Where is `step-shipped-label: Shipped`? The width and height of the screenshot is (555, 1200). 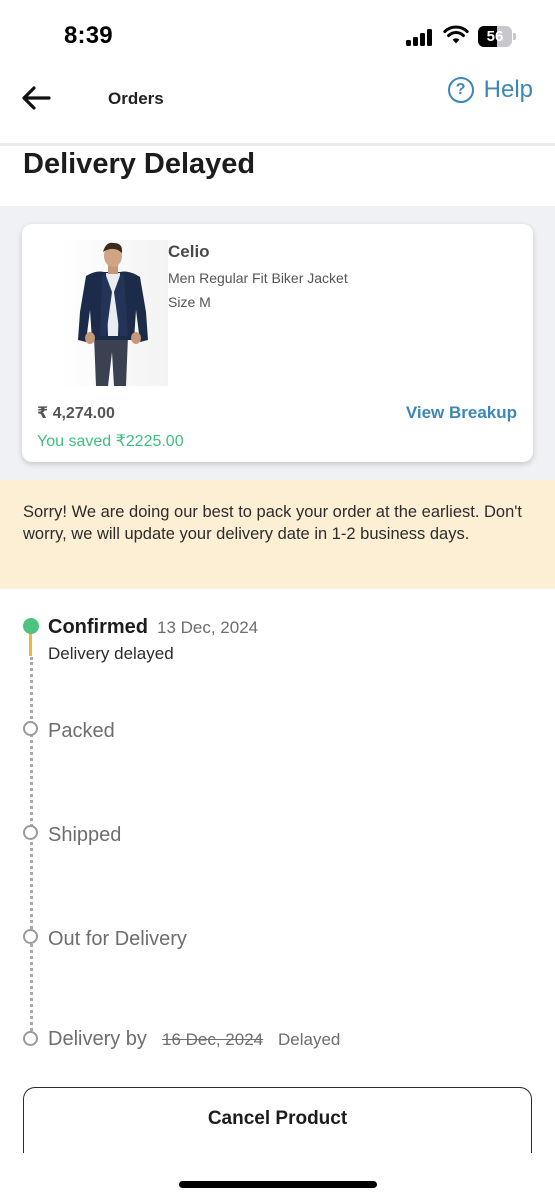
step-shipped-label: Shipped is located at coordinates (85, 835).